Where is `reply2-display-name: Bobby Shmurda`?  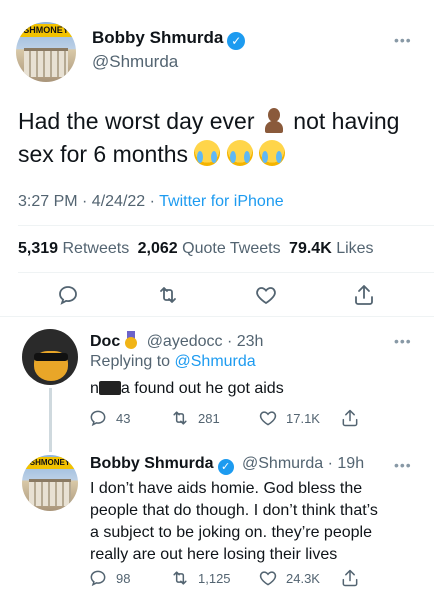 reply2-display-name: Bobby Shmurda is located at coordinates (152, 463).